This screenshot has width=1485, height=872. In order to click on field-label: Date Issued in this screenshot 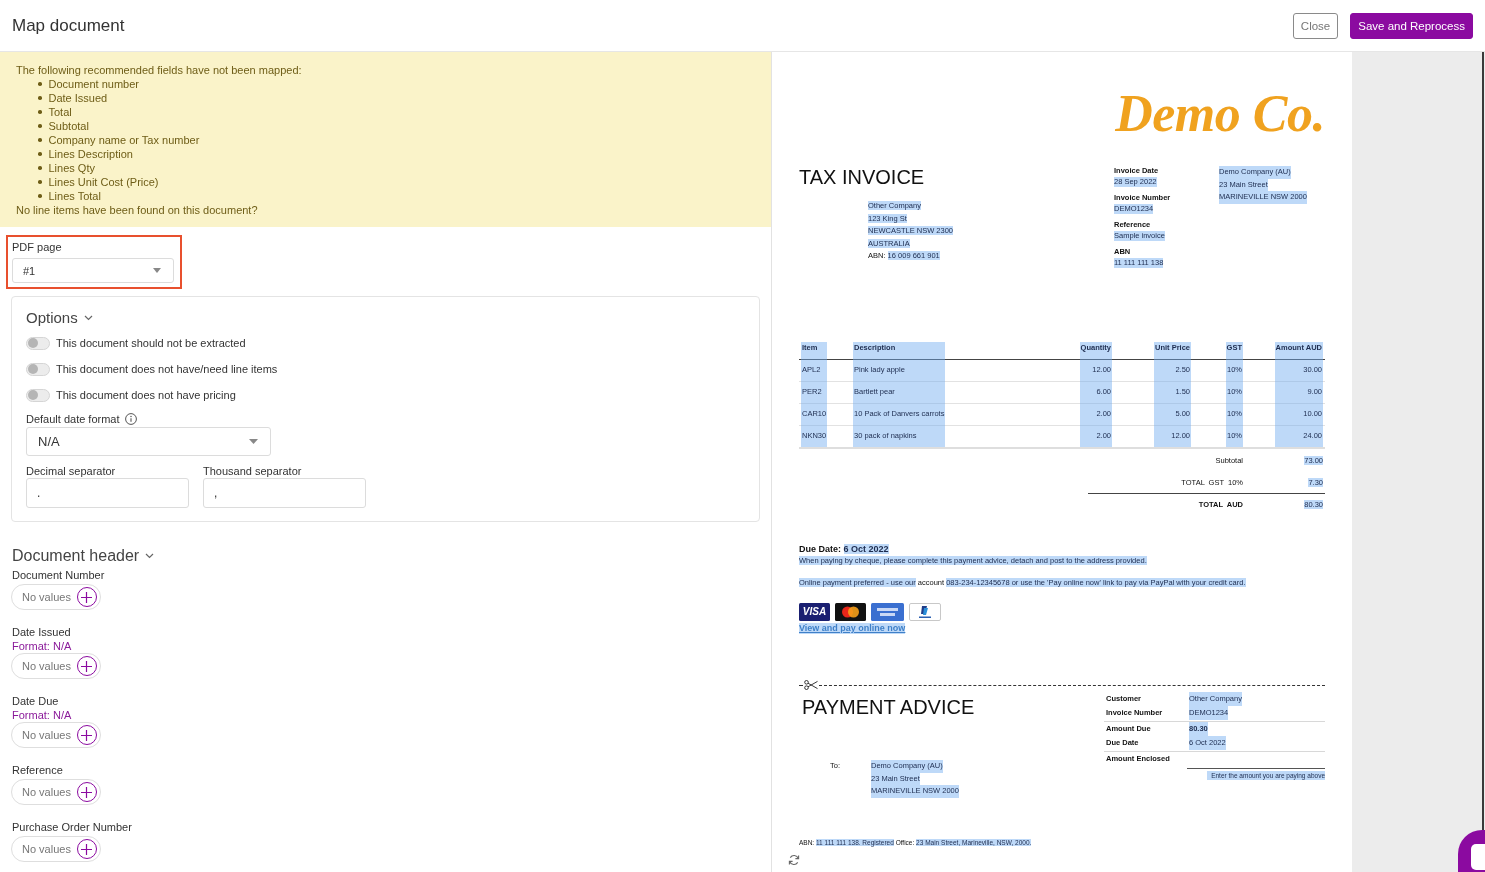, I will do `click(41, 632)`.